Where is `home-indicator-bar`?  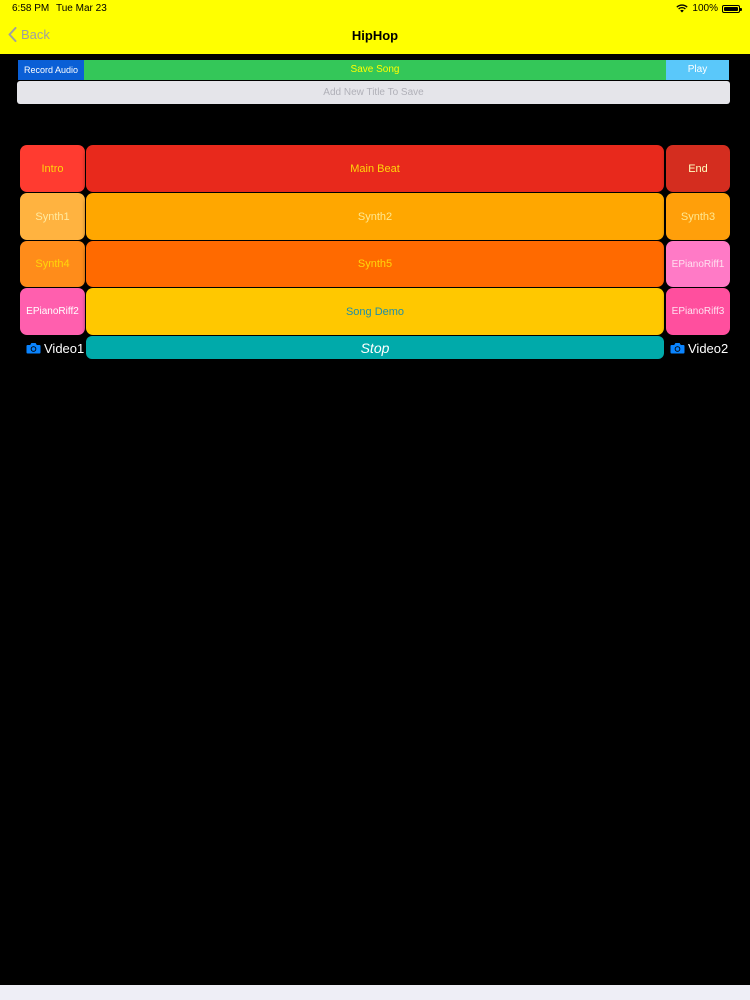
home-indicator-bar is located at coordinates (375, 992).